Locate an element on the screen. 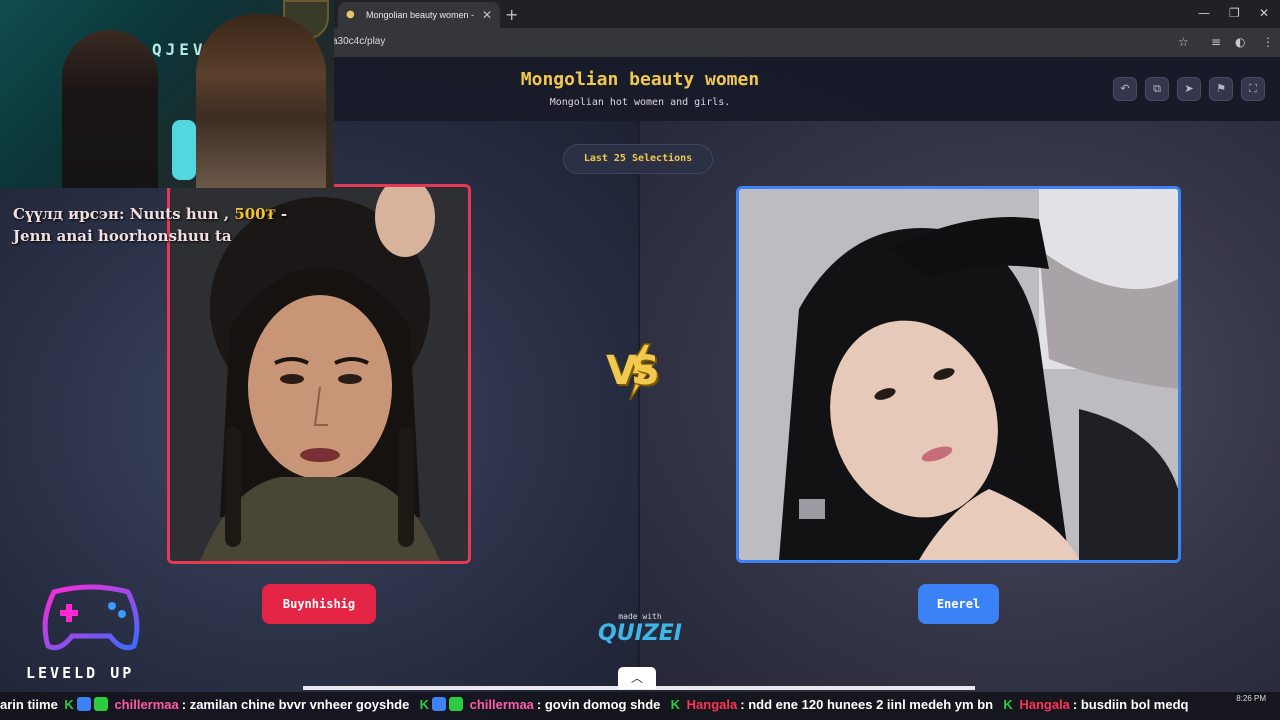  made-with-label: made with is located at coordinates (640, 616).